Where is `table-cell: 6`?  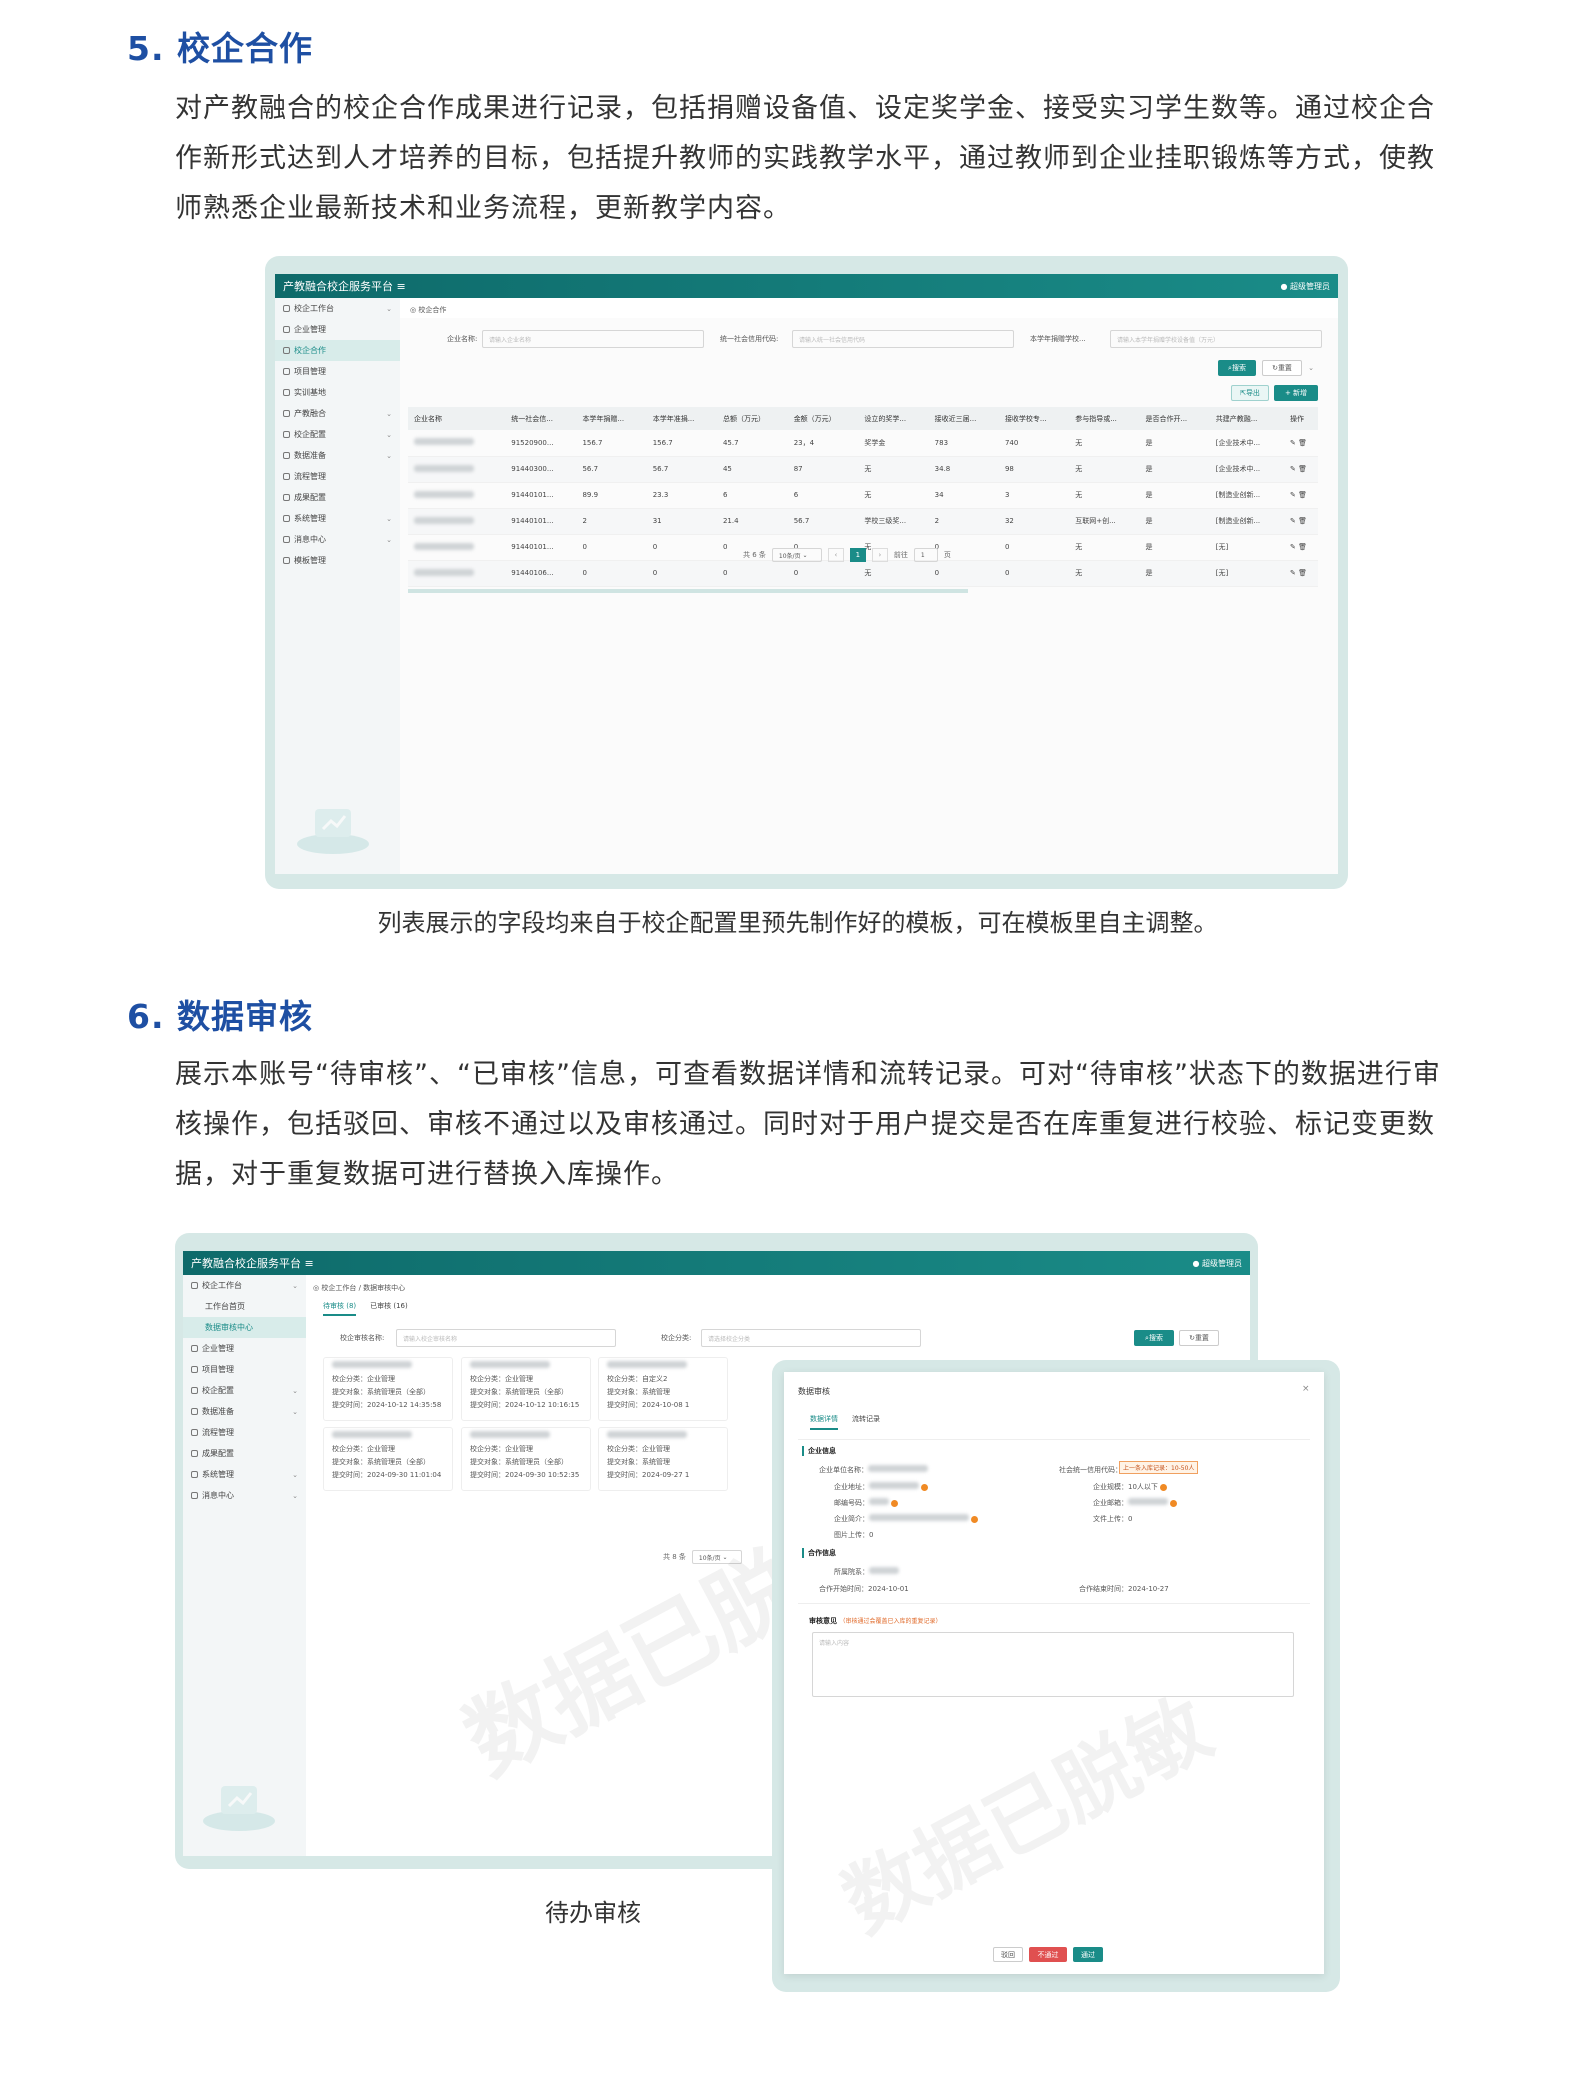
table-cell: 6 is located at coordinates (752, 495).